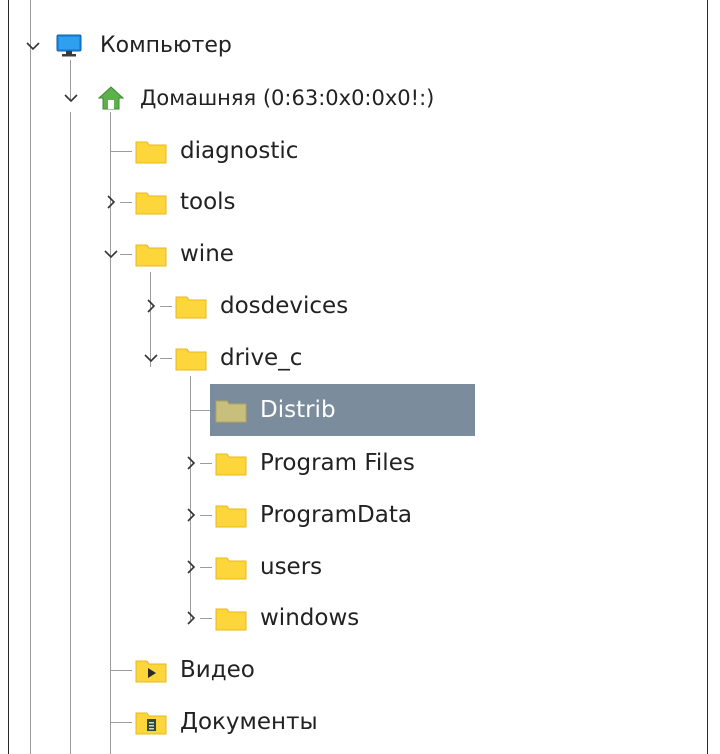 This screenshot has width=720, height=754. Describe the element at coordinates (337, 463) in the screenshot. I see `tree-item-label: Program Files` at that location.